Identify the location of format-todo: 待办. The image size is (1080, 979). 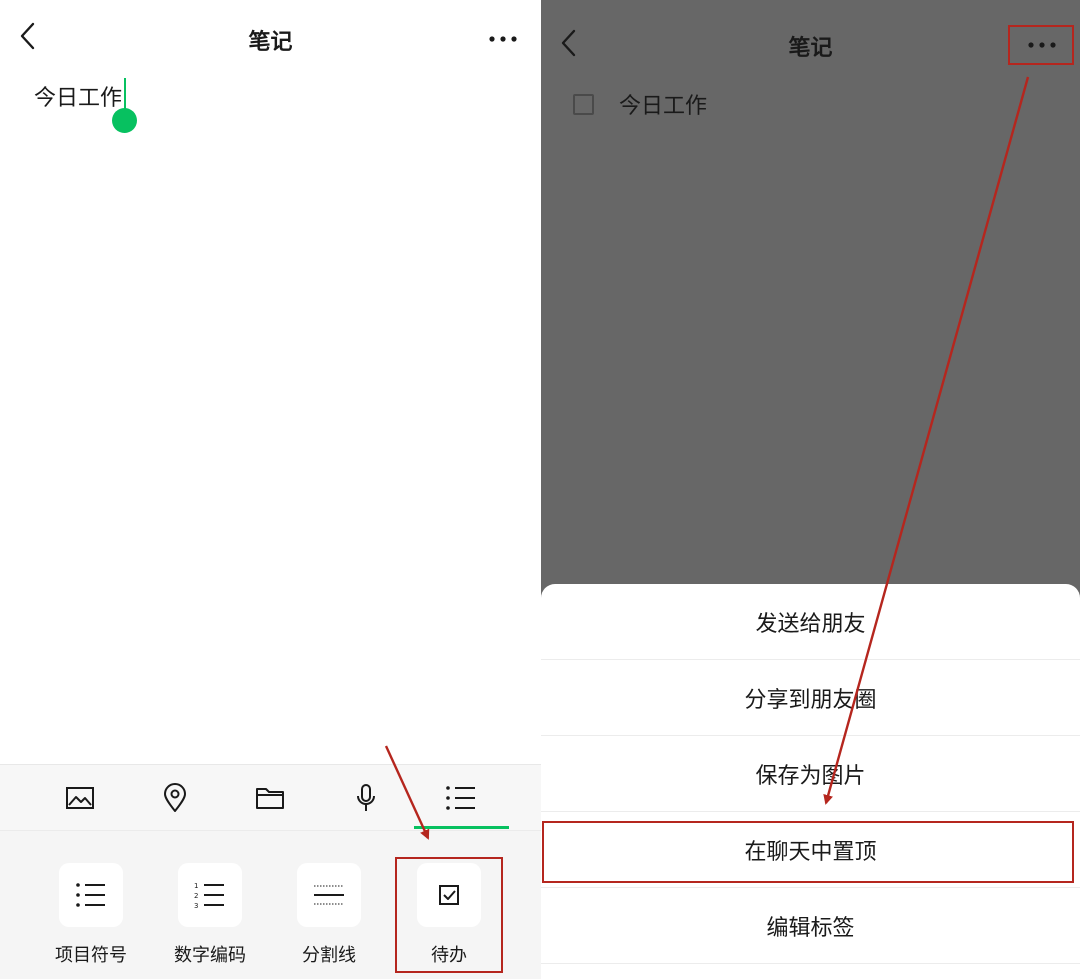
(449, 916).